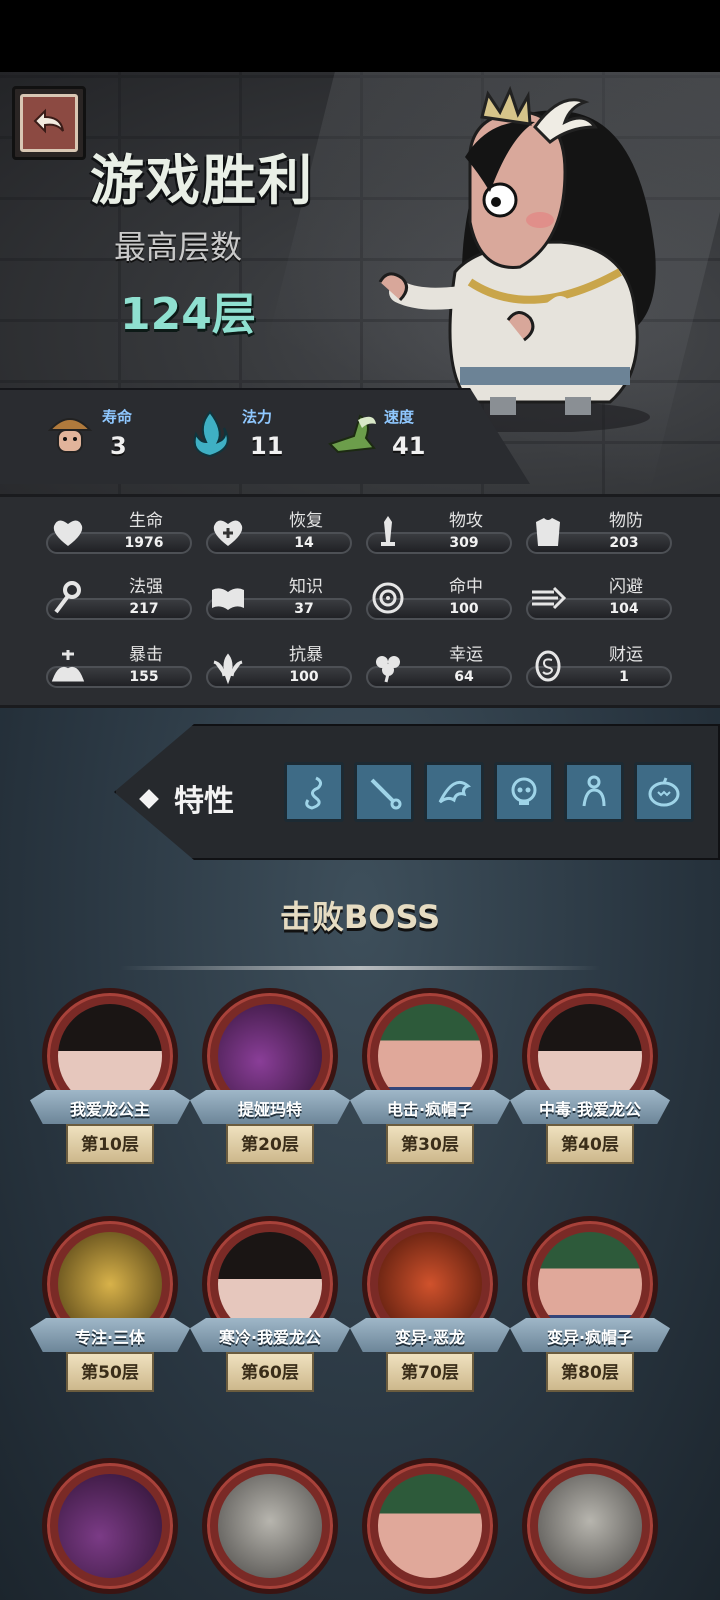 This screenshot has width=720, height=1600. I want to click on stat-label: 法强, so click(146, 587).